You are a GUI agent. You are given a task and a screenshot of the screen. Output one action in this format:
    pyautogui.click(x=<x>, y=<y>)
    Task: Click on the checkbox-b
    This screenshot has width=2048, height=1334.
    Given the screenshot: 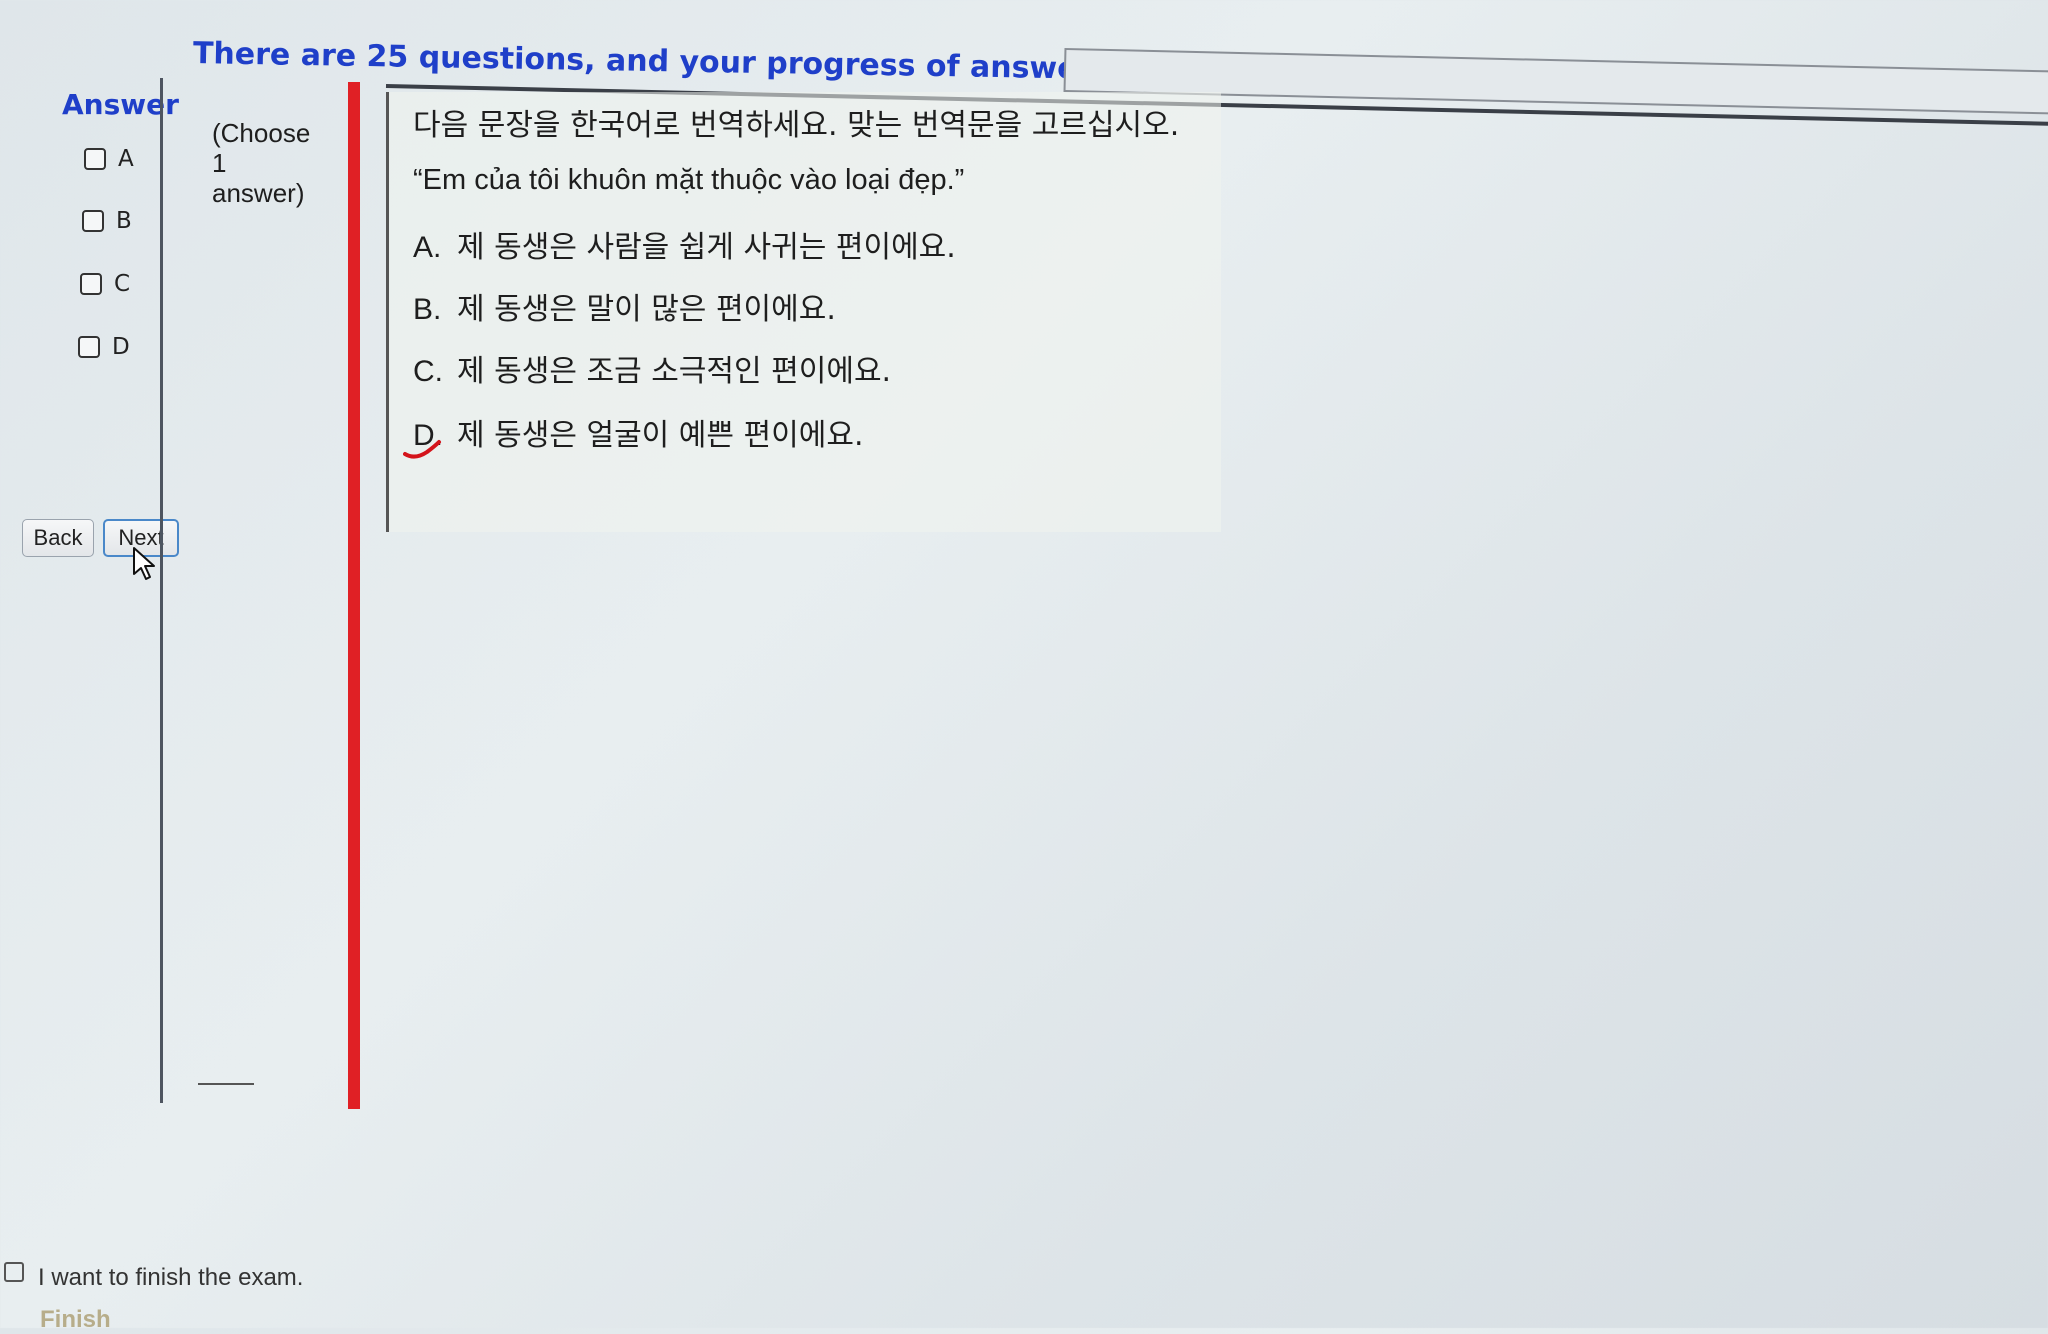 What is the action you would take?
    pyautogui.click(x=93, y=221)
    